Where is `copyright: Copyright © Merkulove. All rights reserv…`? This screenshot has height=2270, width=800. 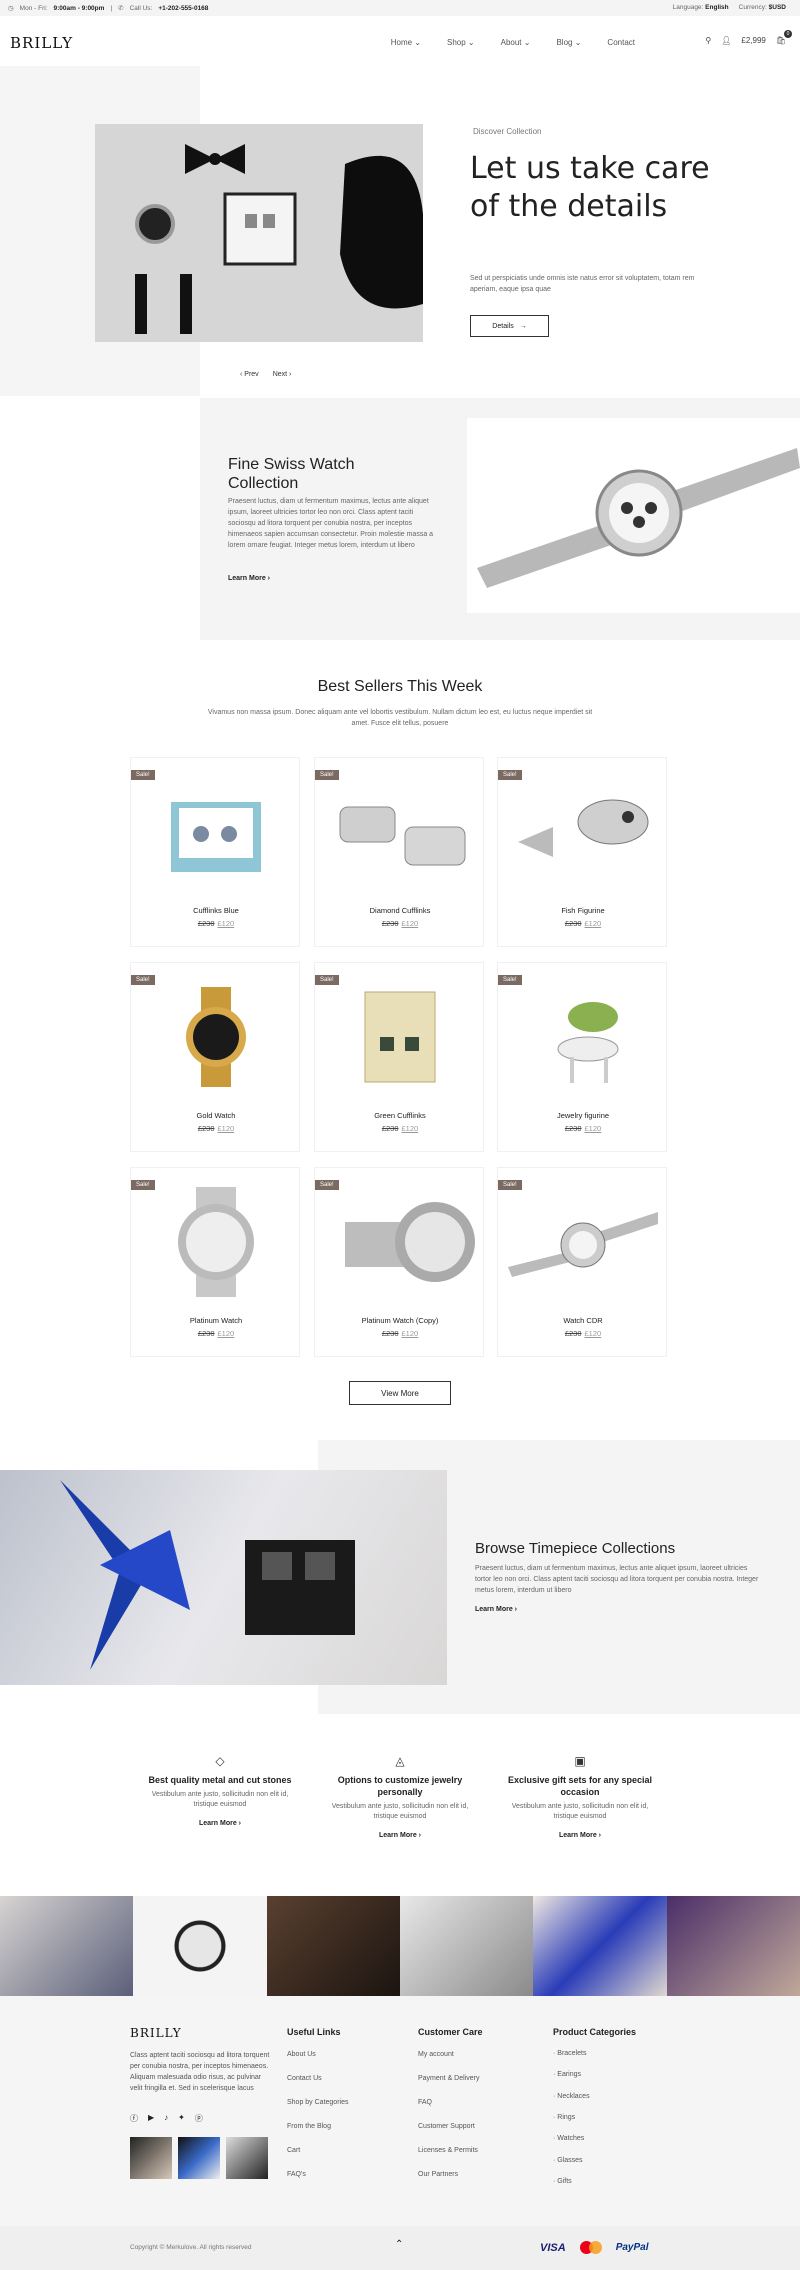
copyright: Copyright © Merkulove. All rights reserv… is located at coordinates (191, 2247).